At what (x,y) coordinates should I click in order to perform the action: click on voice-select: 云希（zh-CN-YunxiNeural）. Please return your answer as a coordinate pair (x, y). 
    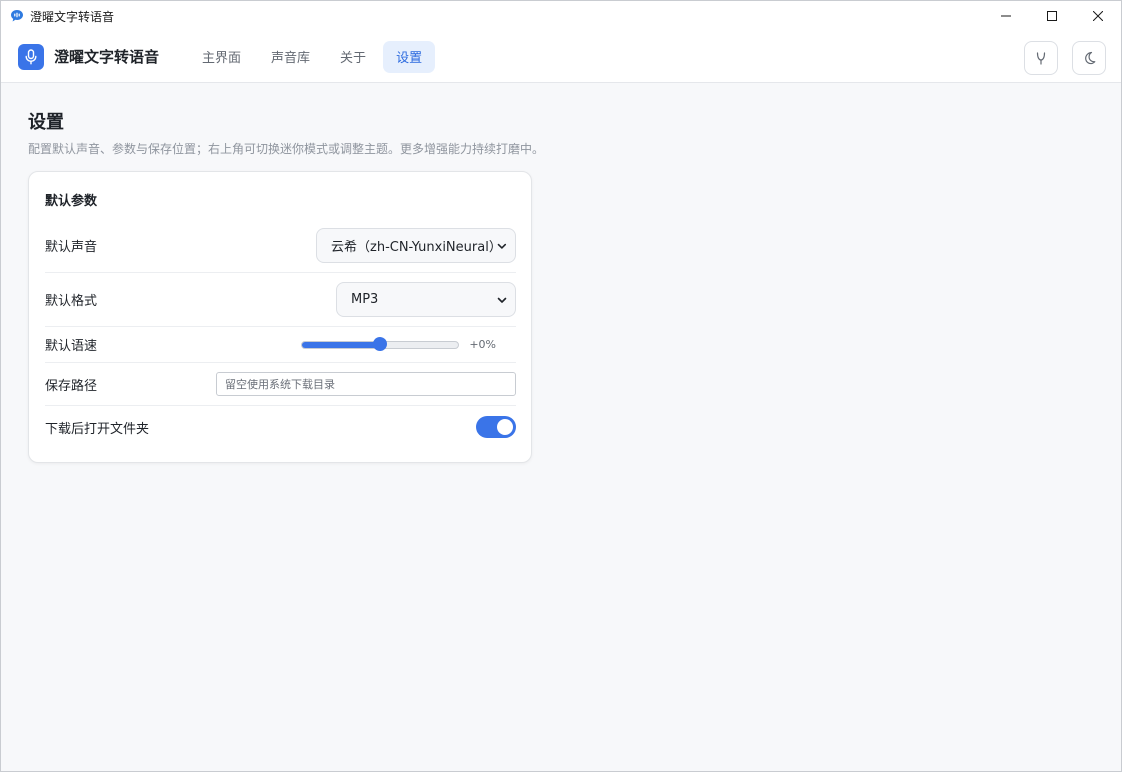
    Looking at the image, I should click on (416, 245).